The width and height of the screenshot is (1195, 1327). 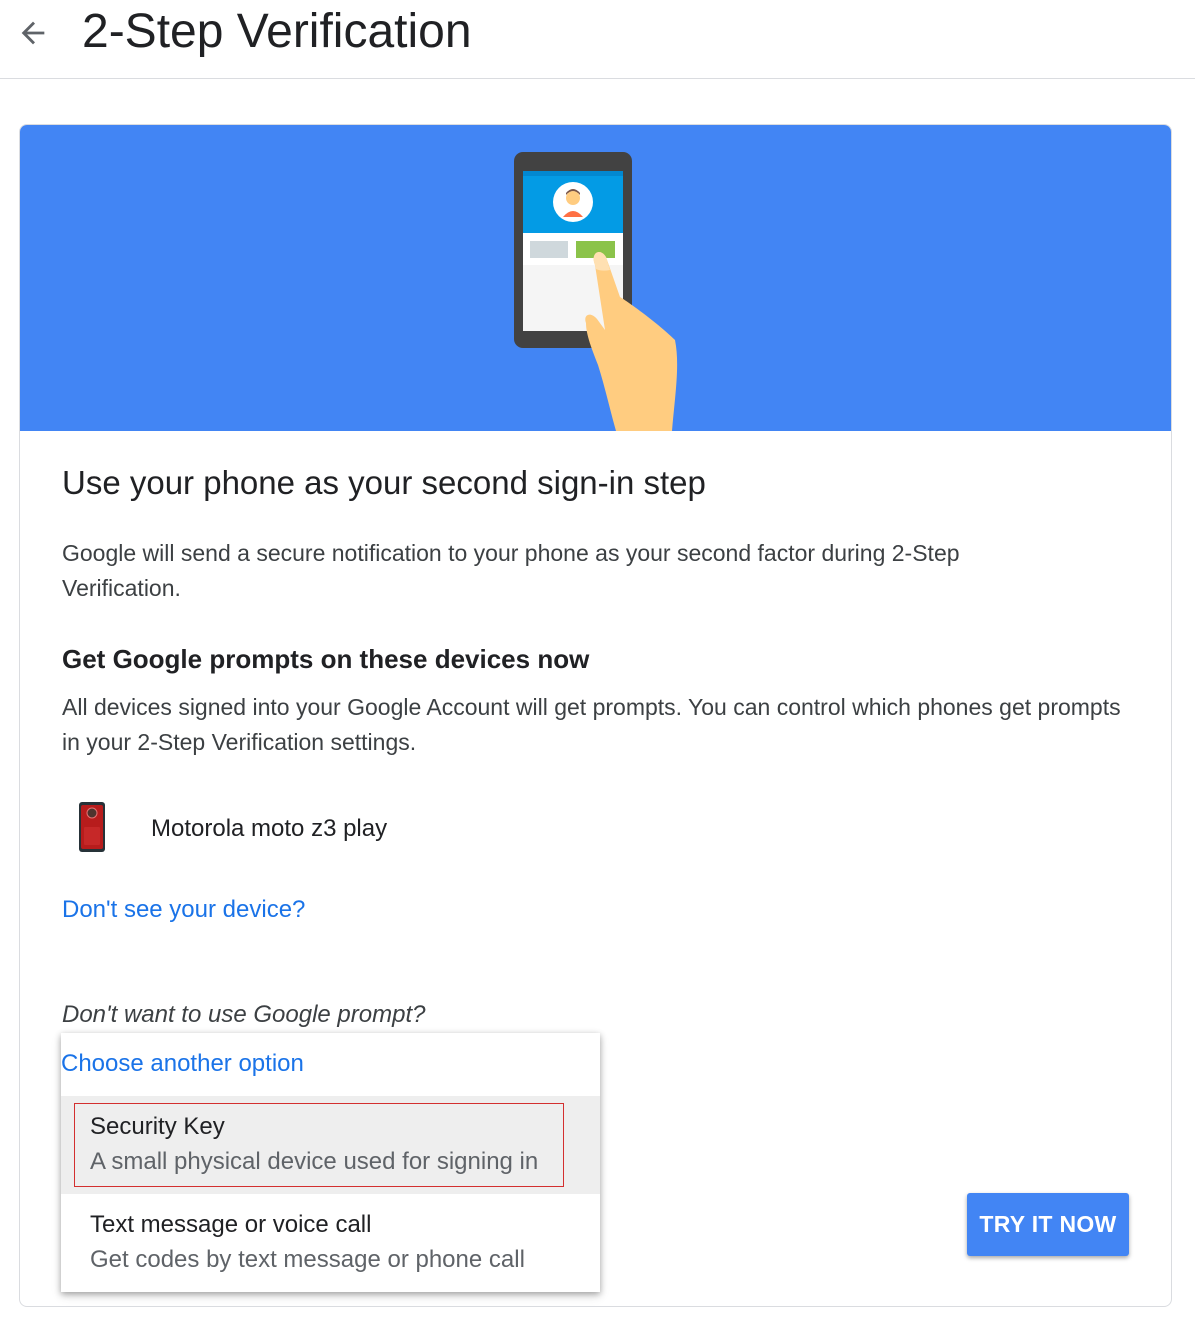 What do you see at coordinates (326, 659) in the screenshot?
I see `devices-heading: Get Google prompts on these devices now` at bounding box center [326, 659].